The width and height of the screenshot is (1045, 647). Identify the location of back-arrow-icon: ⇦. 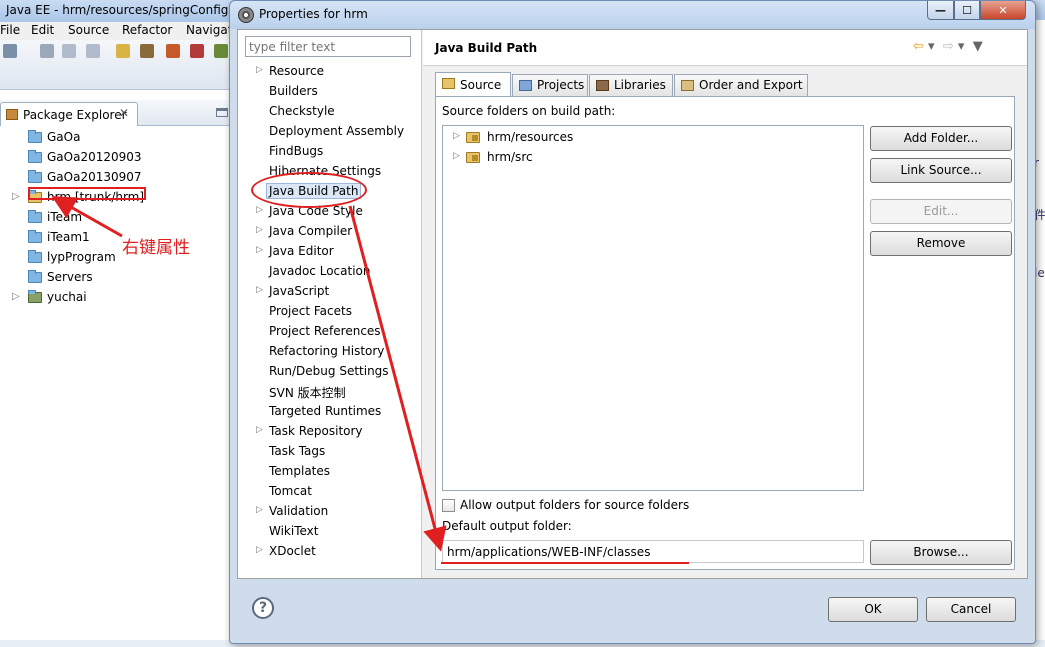
(918, 46).